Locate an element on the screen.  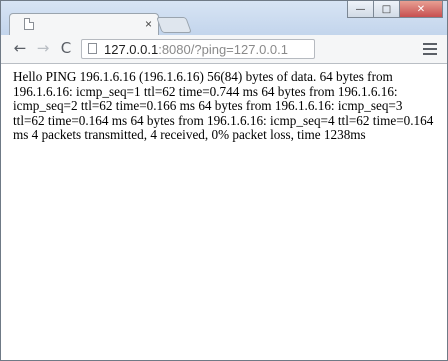
toolbar: ← → C 127.0.0.1:8080/?ping=127.0.0.1 is located at coordinates (224, 49).